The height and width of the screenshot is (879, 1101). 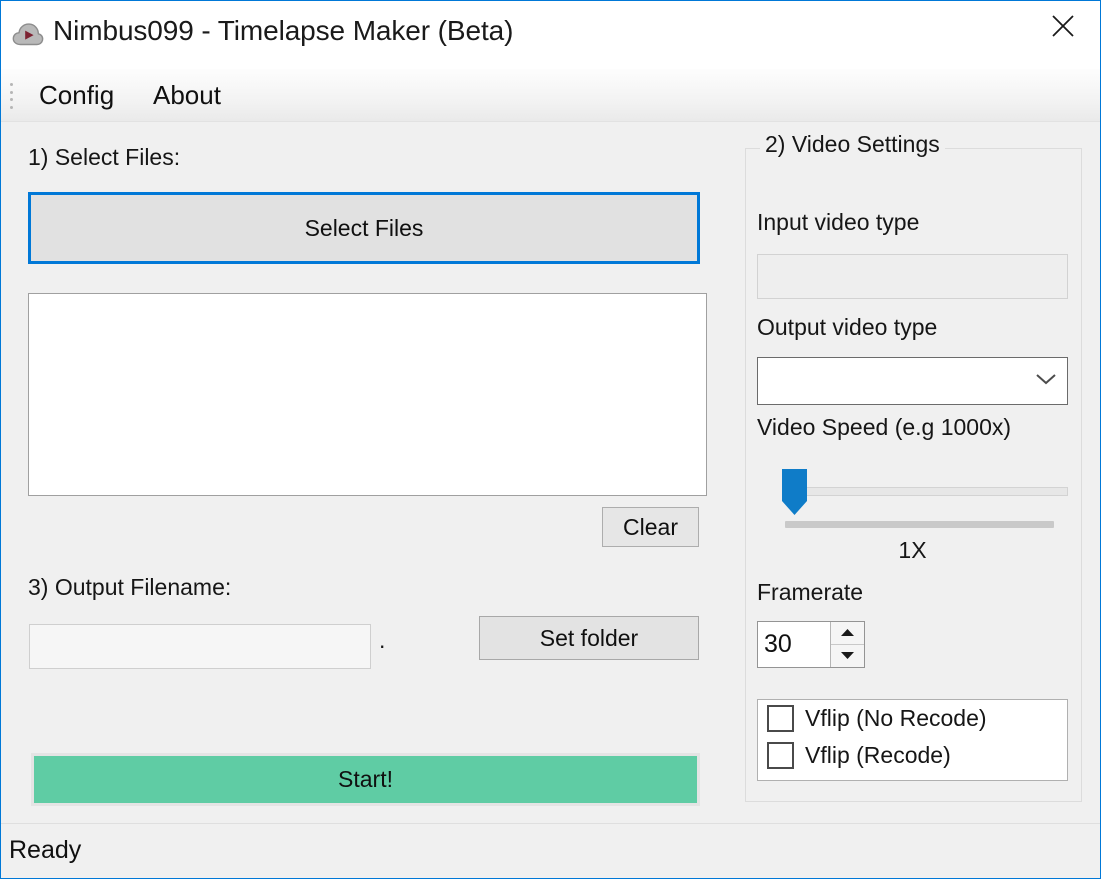 I want to click on slider-tick-bar, so click(x=919, y=524).